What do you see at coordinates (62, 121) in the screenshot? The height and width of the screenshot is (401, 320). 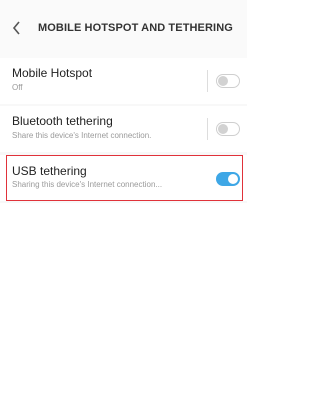 I see `bluetooth-tethering-label: Bluetooth tethering` at bounding box center [62, 121].